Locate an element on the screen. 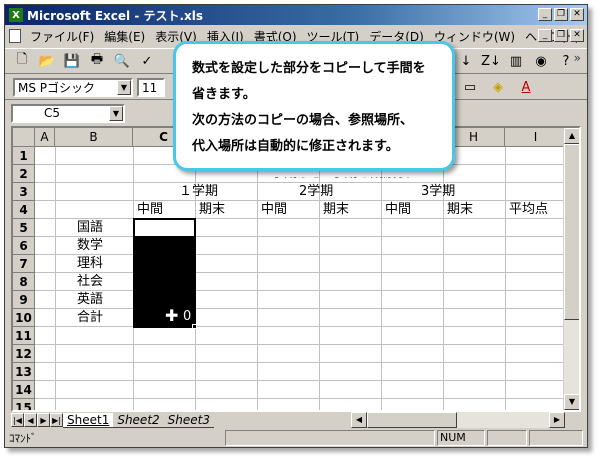  restore-button: ❐ is located at coordinates (561, 14).